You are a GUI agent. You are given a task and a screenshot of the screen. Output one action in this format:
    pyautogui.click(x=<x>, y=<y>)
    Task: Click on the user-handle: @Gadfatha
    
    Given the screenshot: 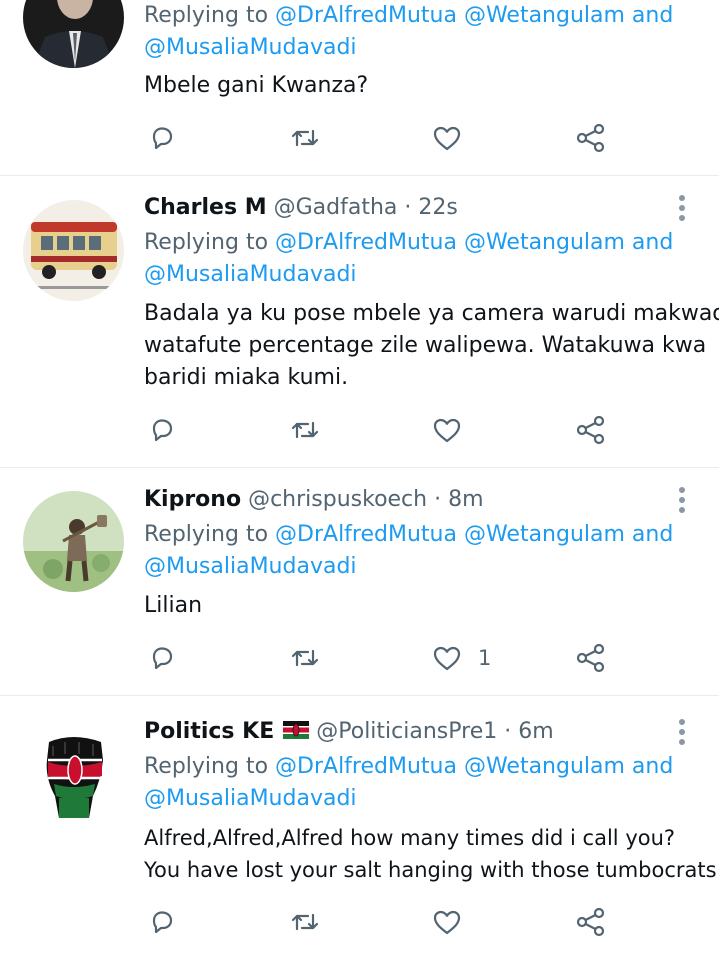 What is the action you would take?
    pyautogui.click(x=336, y=207)
    